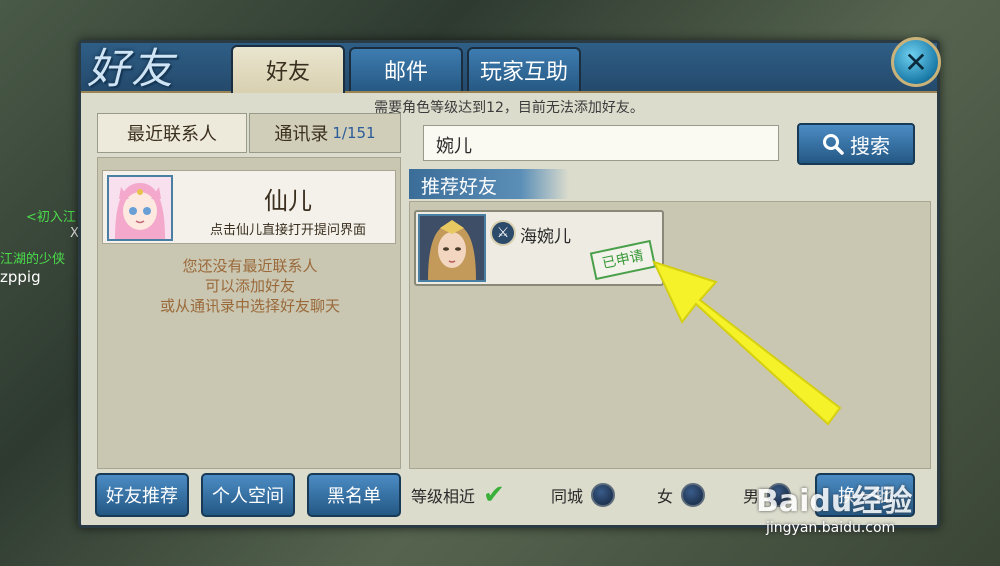 The width and height of the screenshot is (1000, 566). Describe the element at coordinates (916, 62) in the screenshot. I see `close-icon: ✕` at that location.